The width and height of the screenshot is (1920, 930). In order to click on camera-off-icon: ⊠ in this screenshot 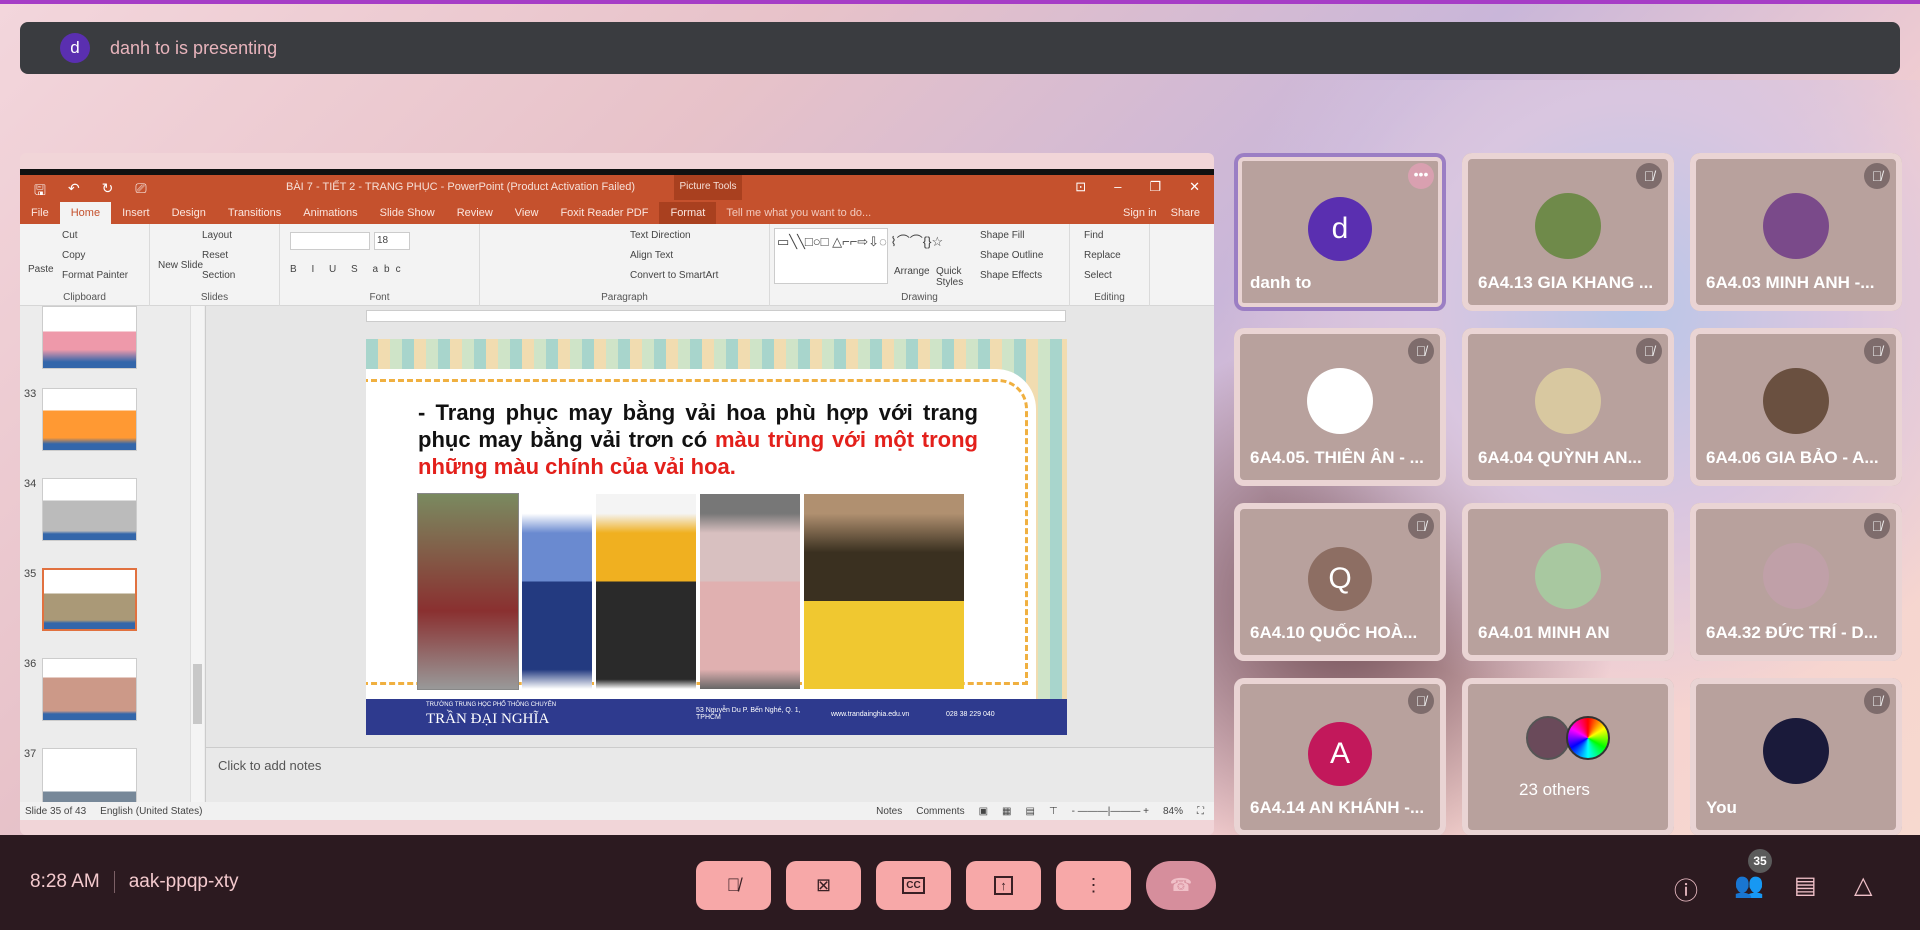, I will do `click(823, 885)`.